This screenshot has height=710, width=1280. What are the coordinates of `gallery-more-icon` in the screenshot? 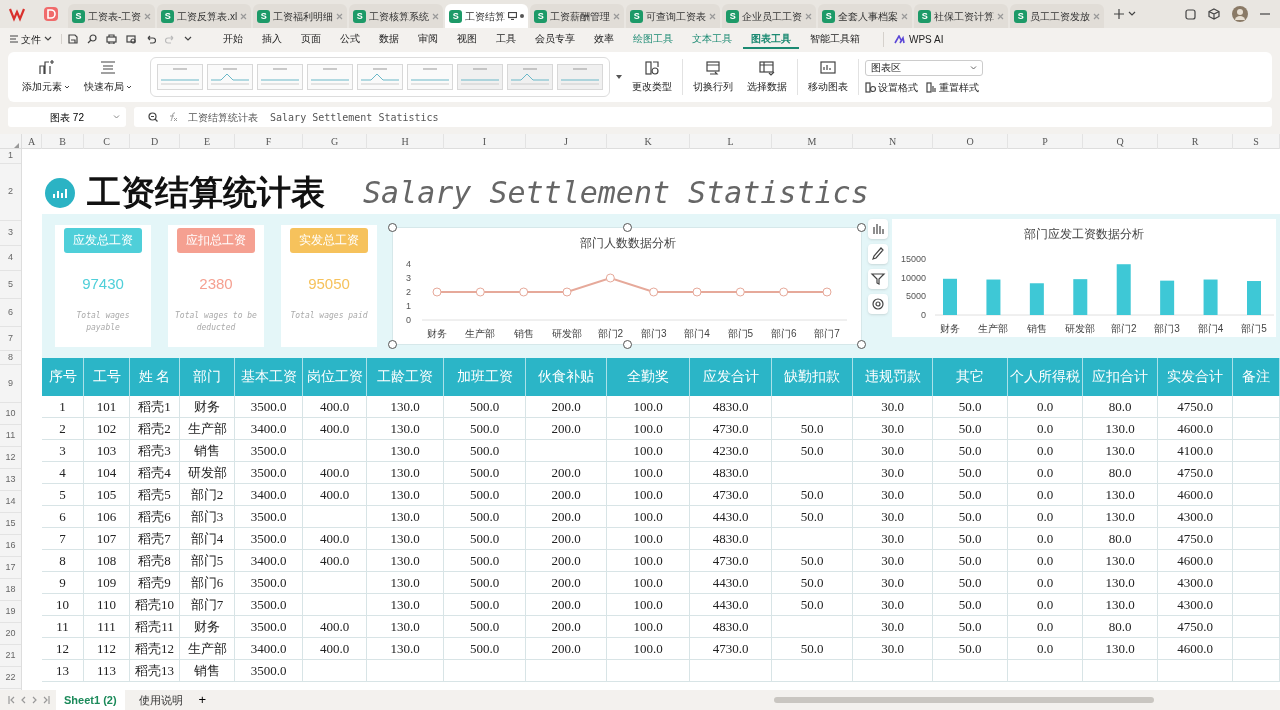 It's located at (619, 77).